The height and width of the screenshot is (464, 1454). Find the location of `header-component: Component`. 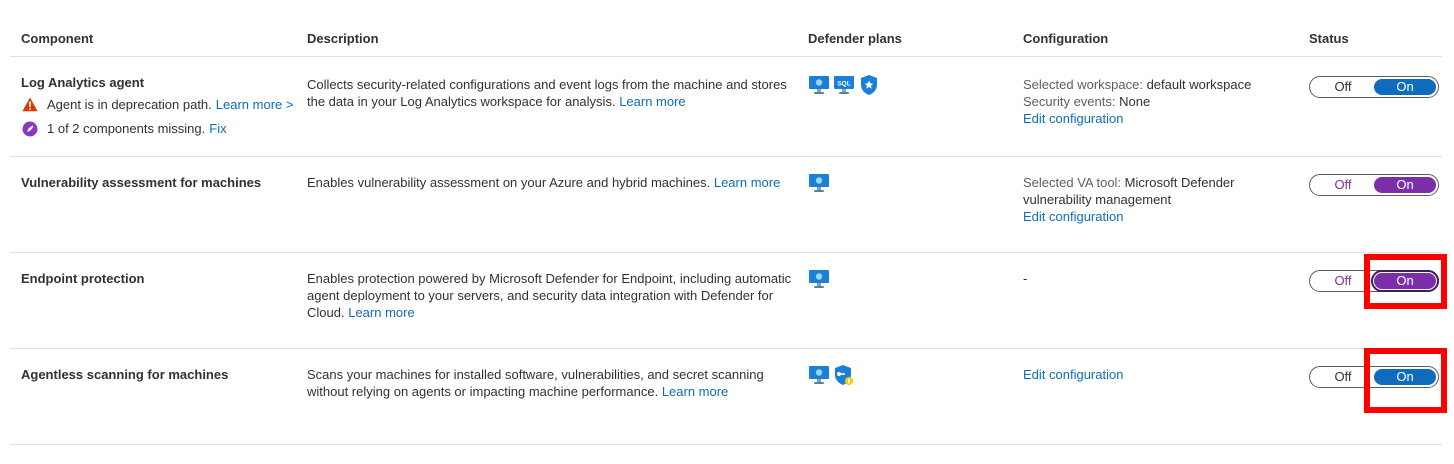

header-component: Component is located at coordinates (57, 38).